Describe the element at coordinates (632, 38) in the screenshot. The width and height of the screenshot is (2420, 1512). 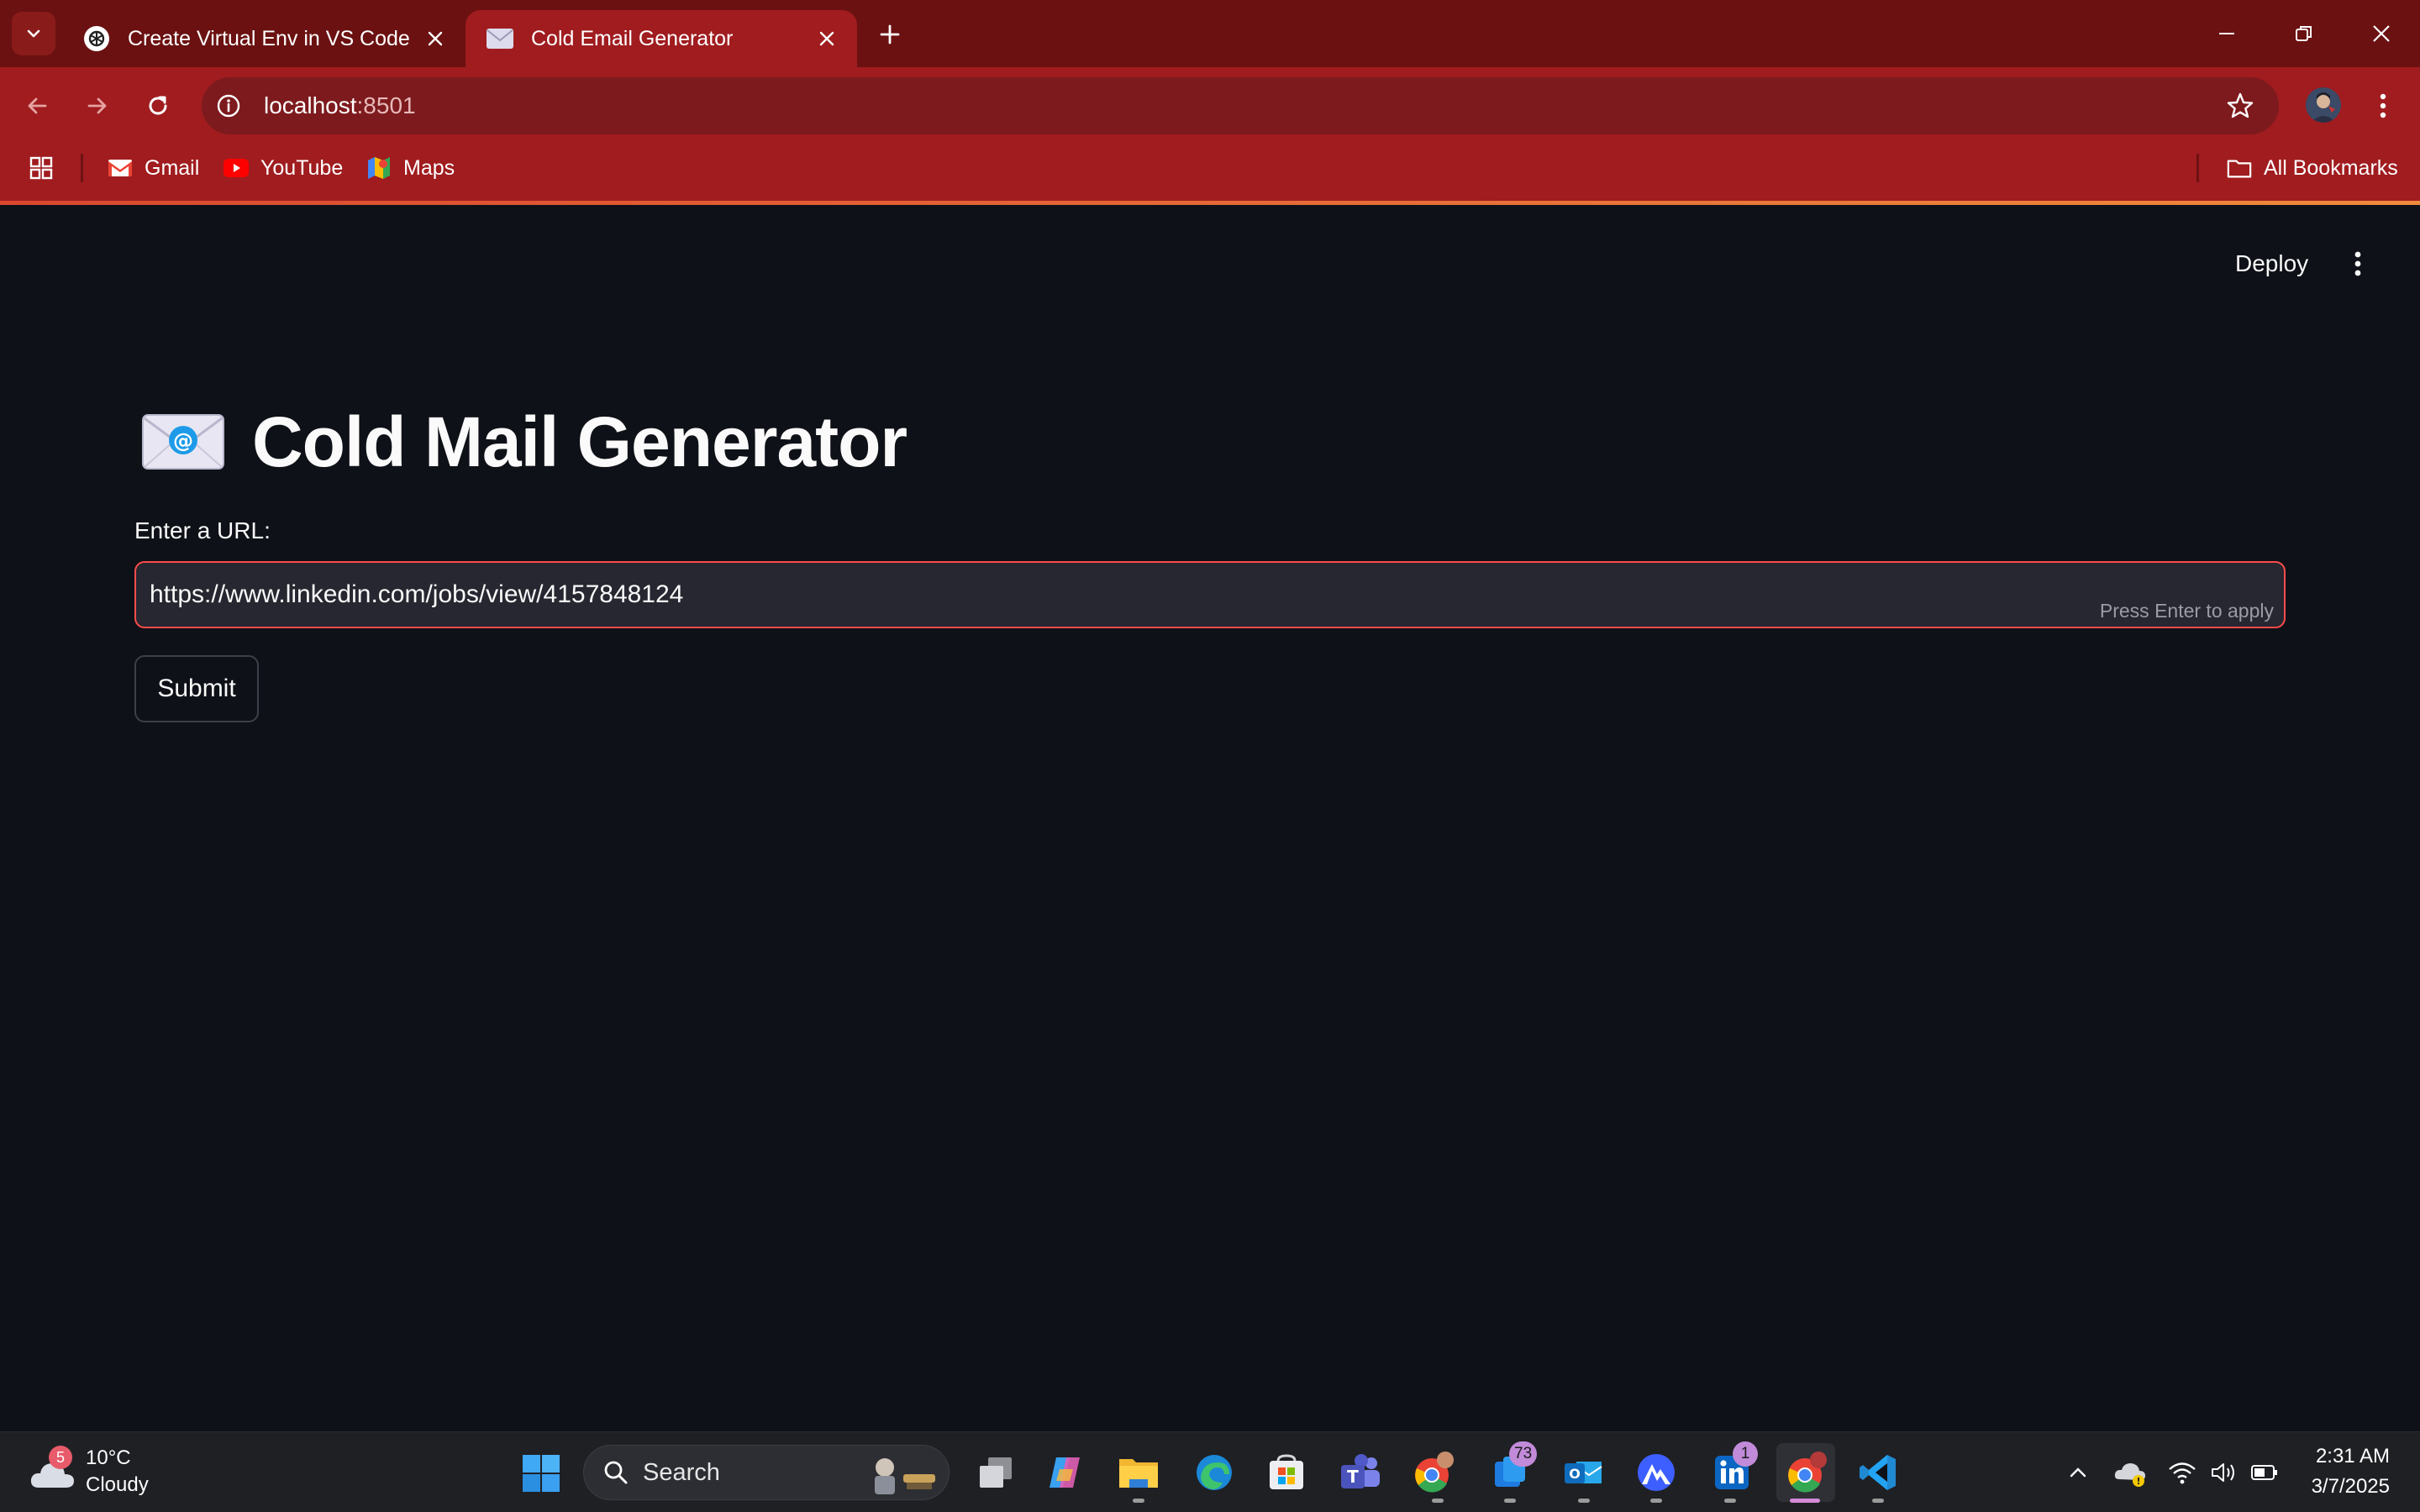
I see `tab-title: Cold Email Generator` at that location.